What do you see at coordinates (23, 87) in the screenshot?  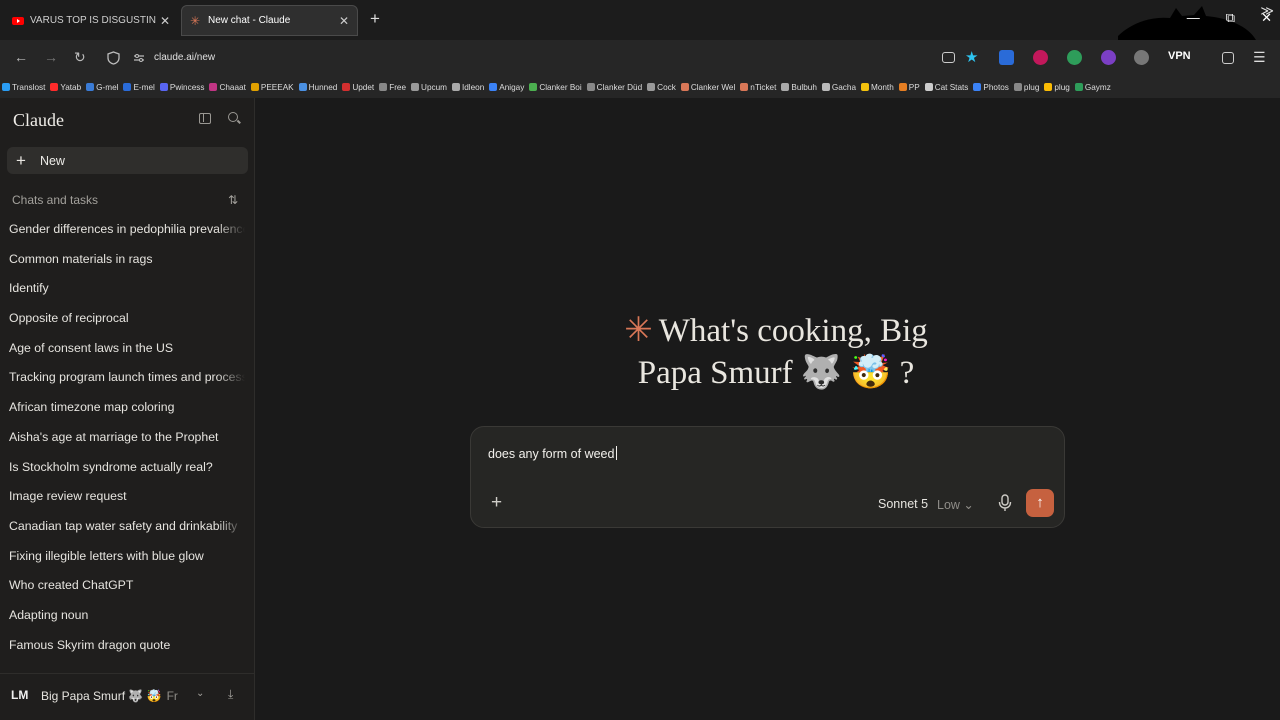 I see `bookmark-item: Translost` at bounding box center [23, 87].